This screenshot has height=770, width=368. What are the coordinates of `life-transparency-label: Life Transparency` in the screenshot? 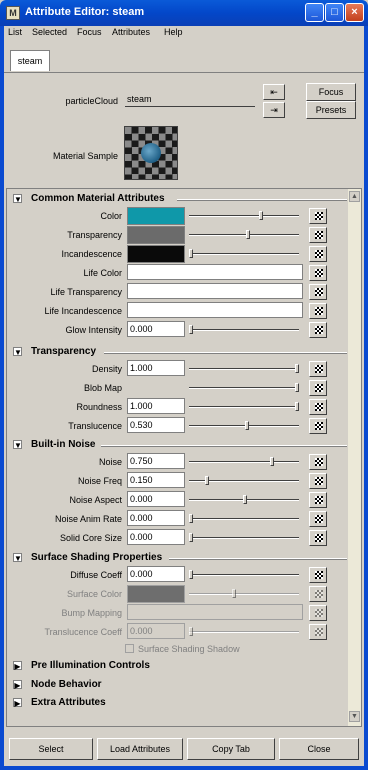 It's located at (86, 292).